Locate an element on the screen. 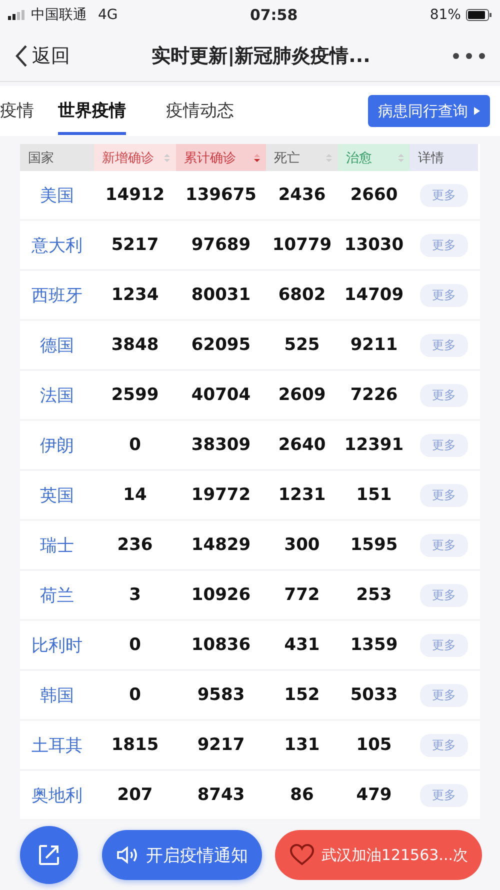 The image size is (500, 890). country-link: 英国 is located at coordinates (57, 495).